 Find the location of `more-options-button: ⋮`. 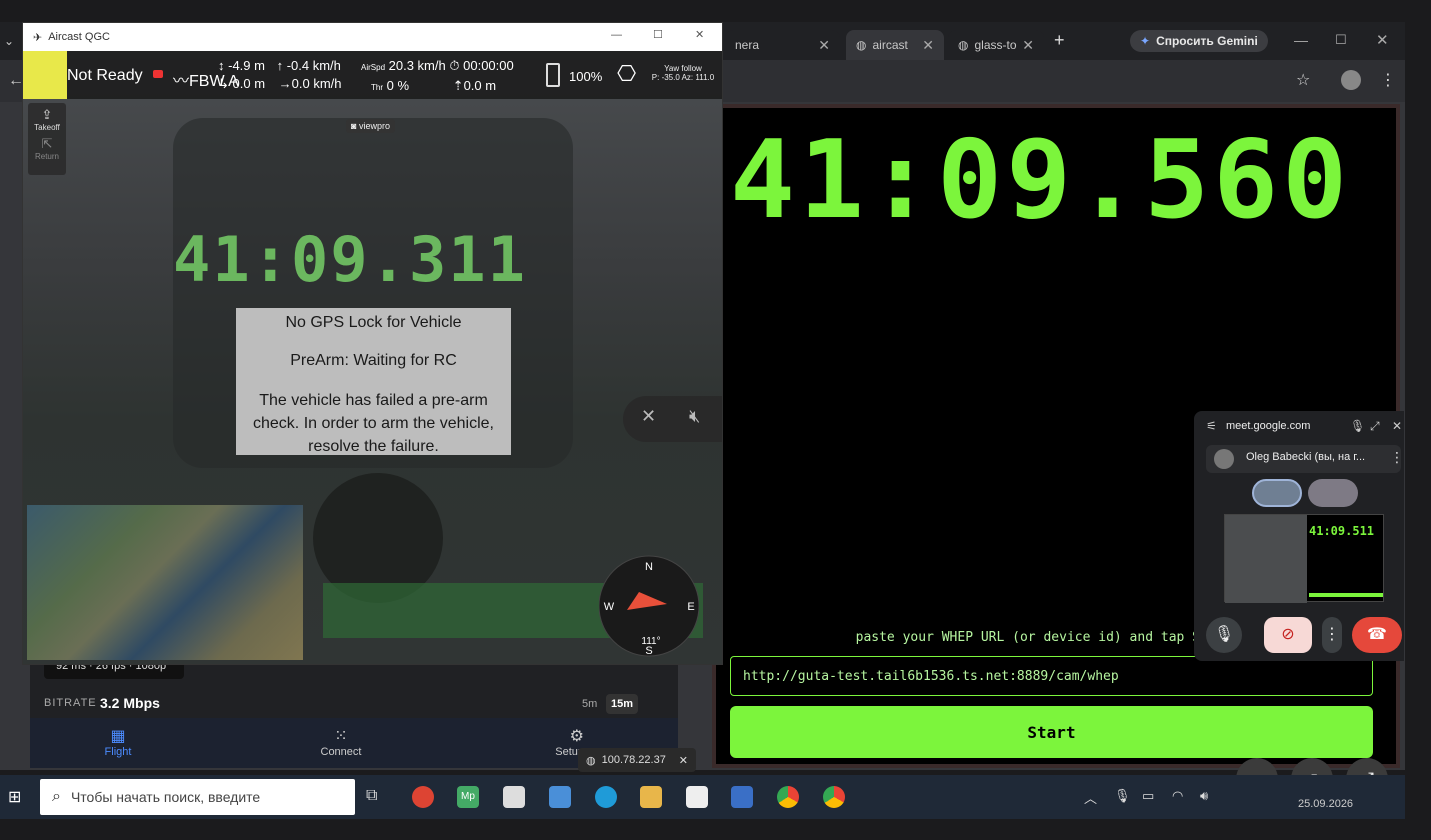

more-options-button: ⋮ is located at coordinates (1332, 635).